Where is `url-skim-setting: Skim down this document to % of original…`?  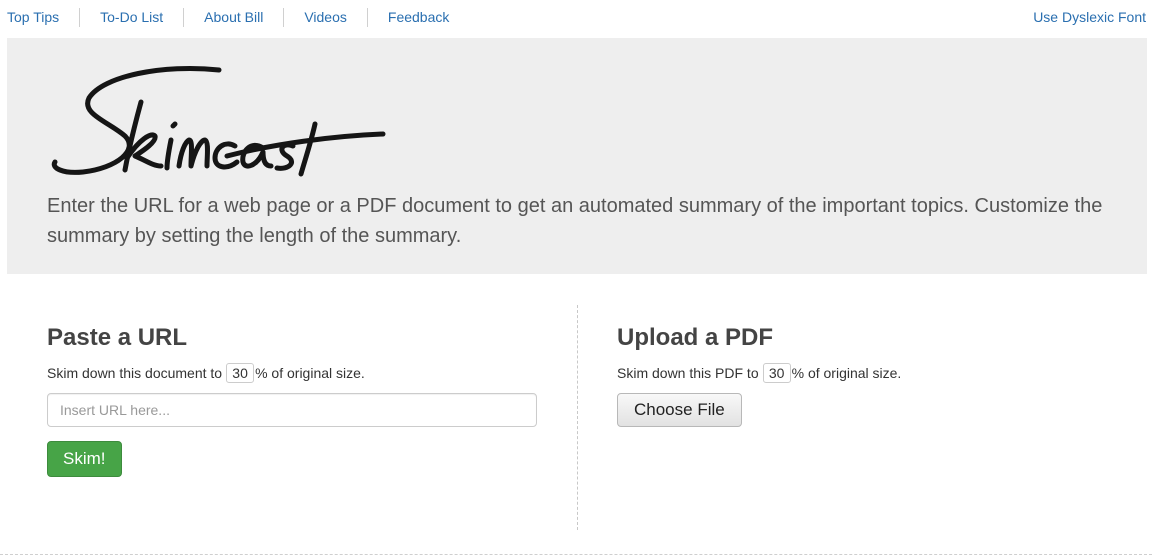 url-skim-setting: Skim down this document to % of original… is located at coordinates (297, 373).